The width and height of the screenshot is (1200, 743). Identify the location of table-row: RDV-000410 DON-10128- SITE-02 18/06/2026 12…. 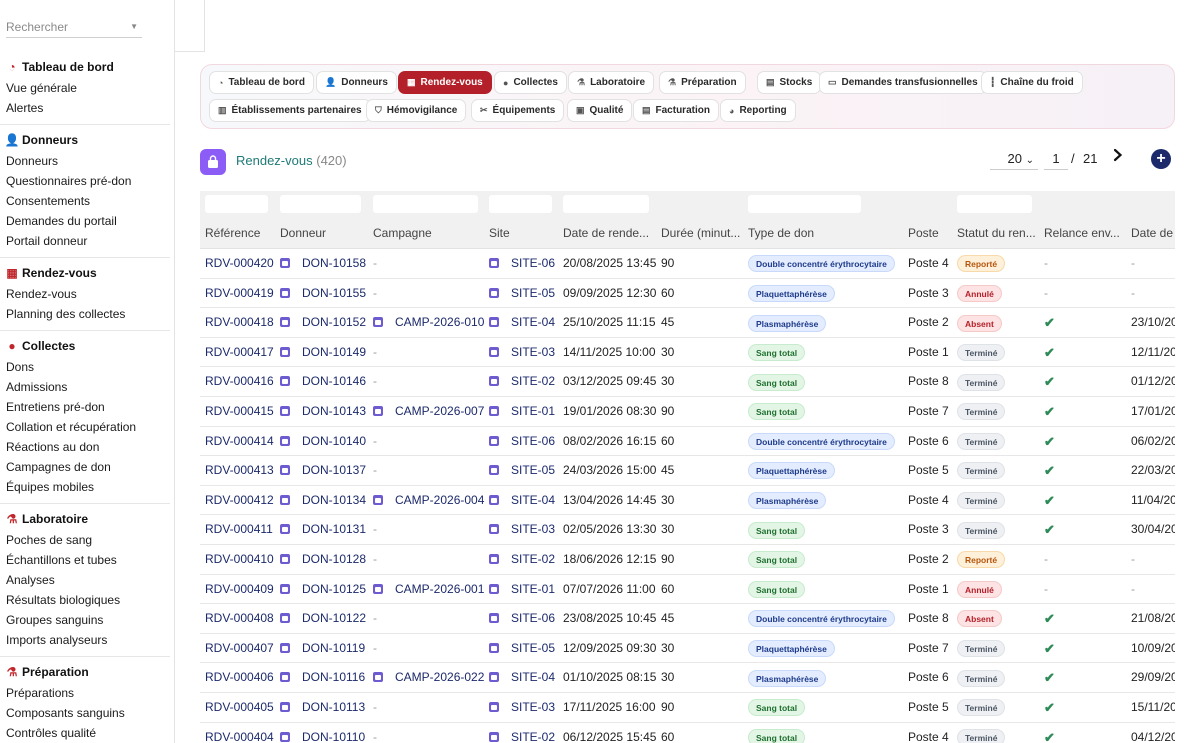
(687, 560).